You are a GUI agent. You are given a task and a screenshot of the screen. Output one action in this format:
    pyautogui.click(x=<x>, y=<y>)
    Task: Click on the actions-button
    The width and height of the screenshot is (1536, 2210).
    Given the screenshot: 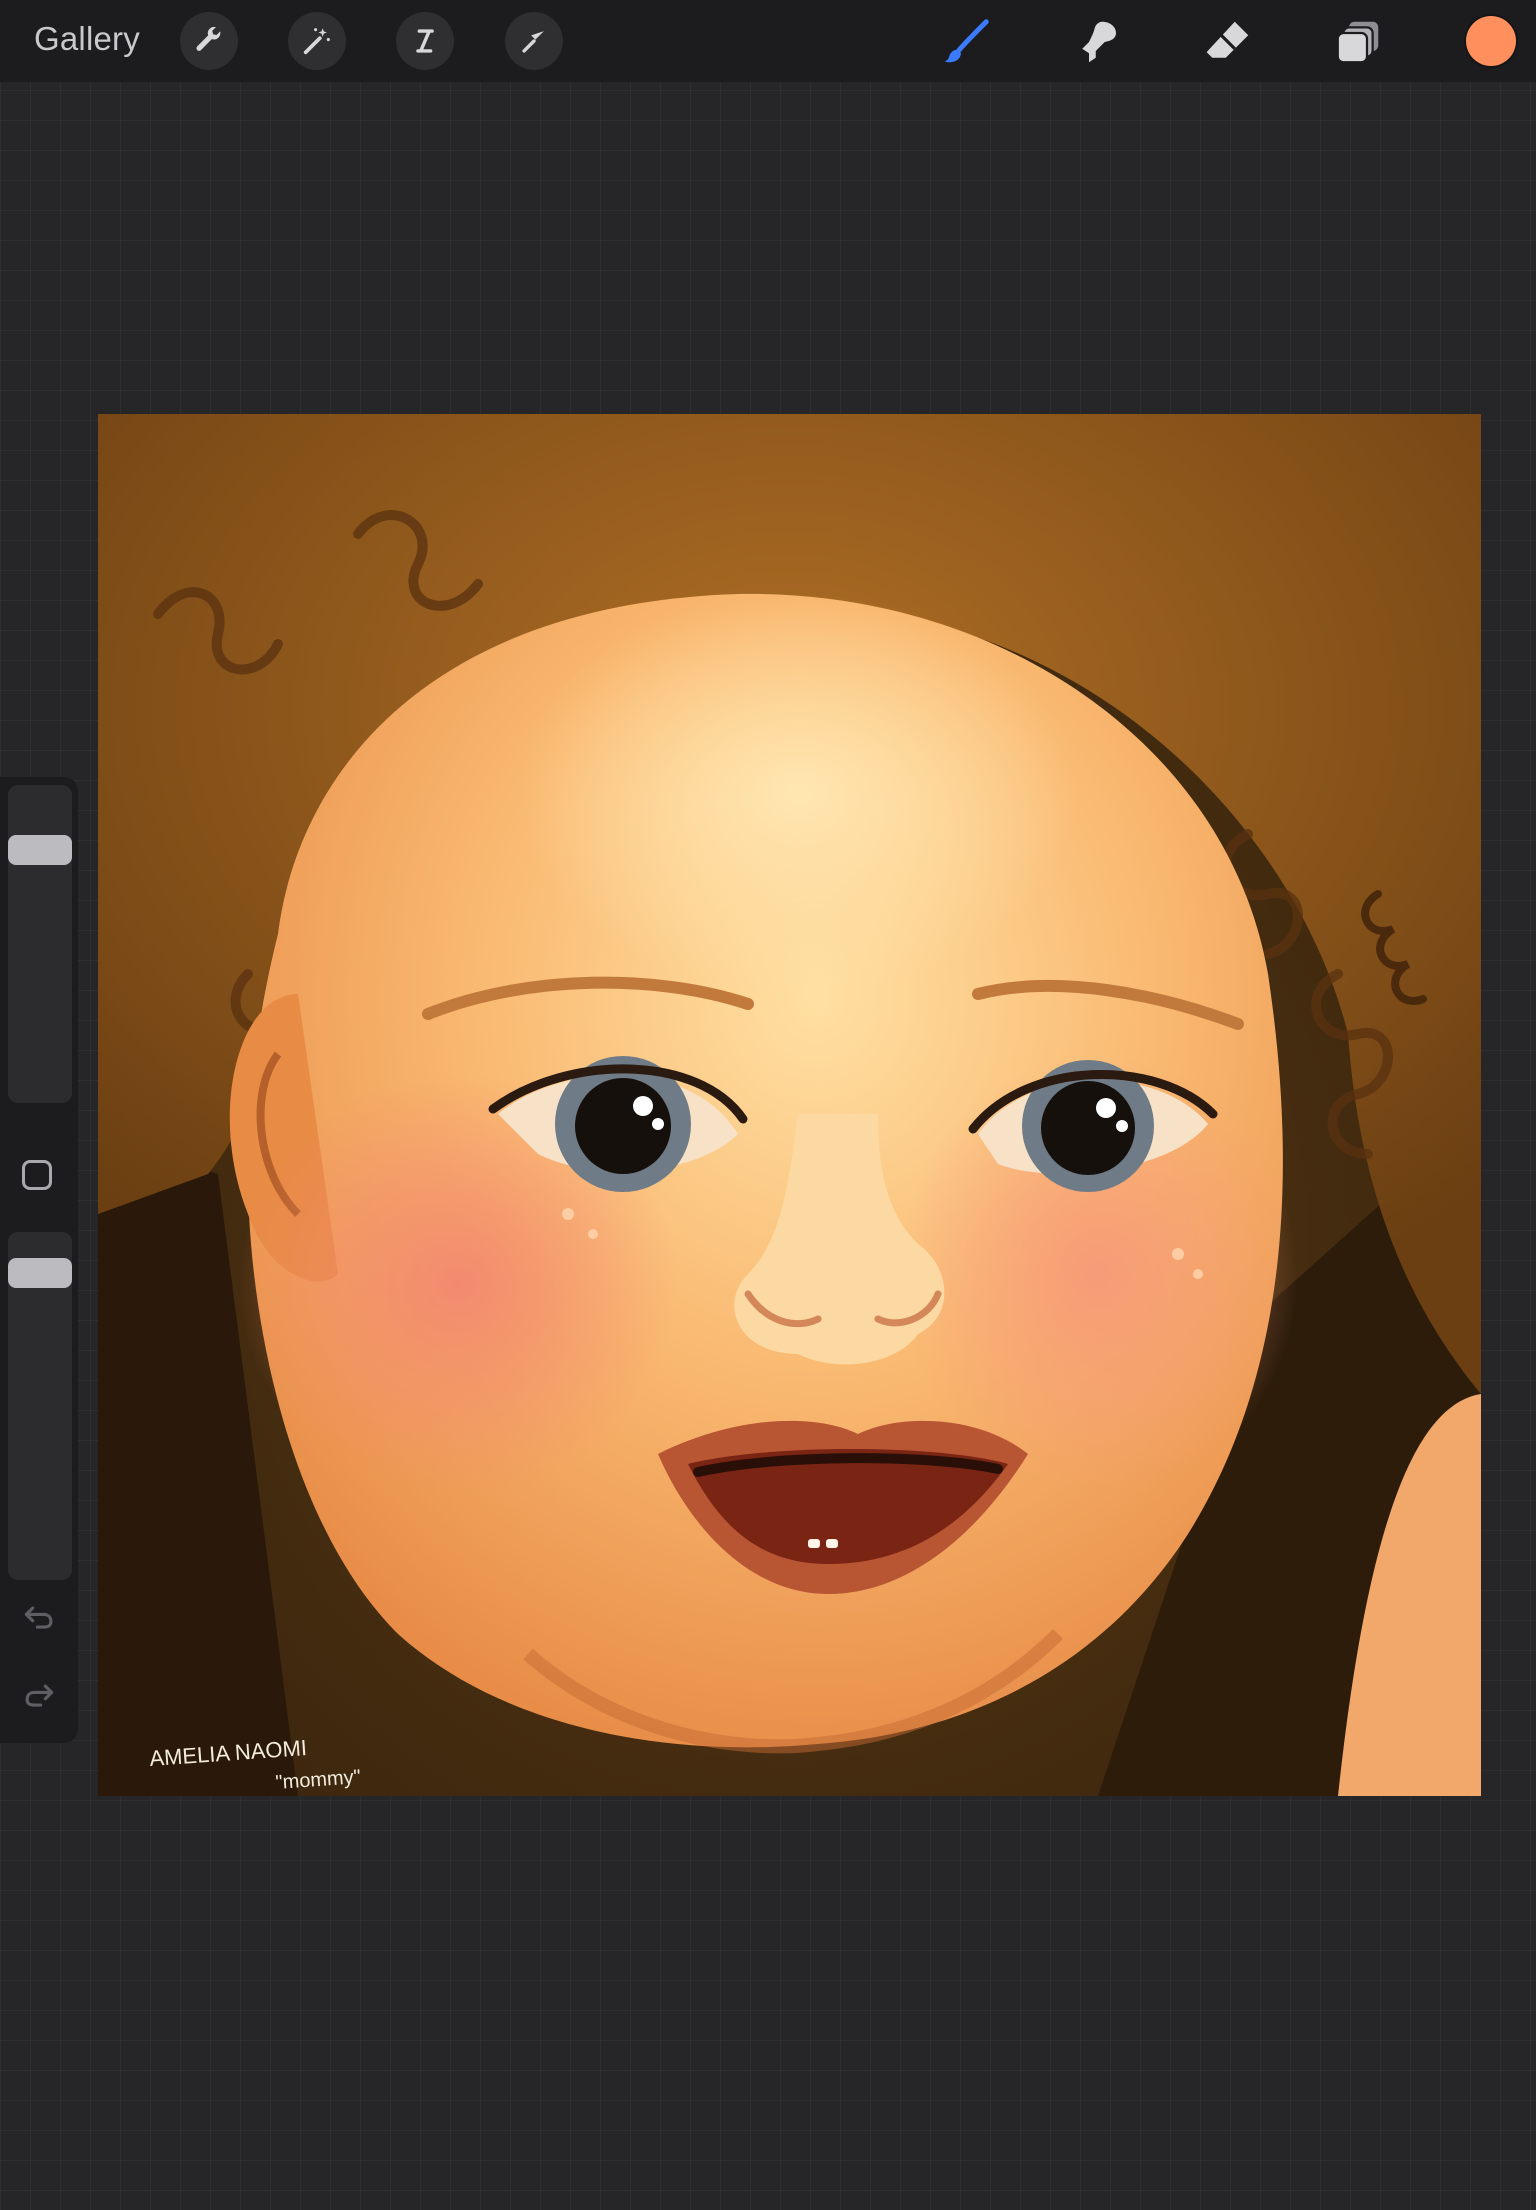 What is the action you would take?
    pyautogui.click(x=209, y=41)
    